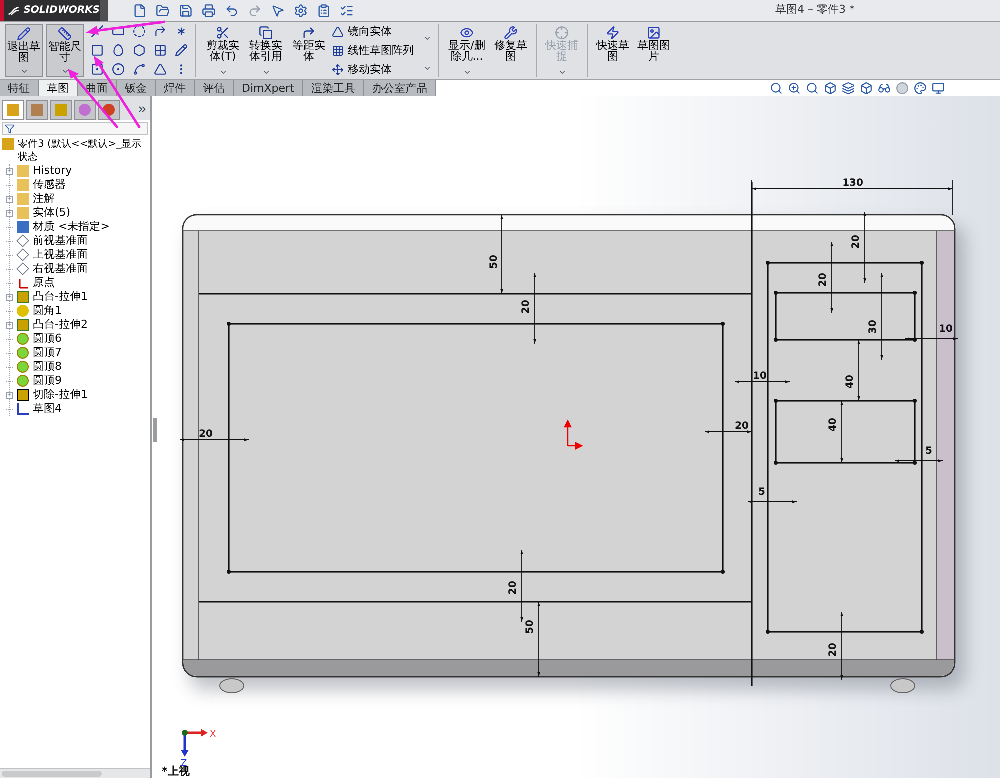 Image resolution: width=1000 pixels, height=778 pixels. What do you see at coordinates (613, 43) in the screenshot?
I see `ribbon-button: 快速草图` at bounding box center [613, 43].